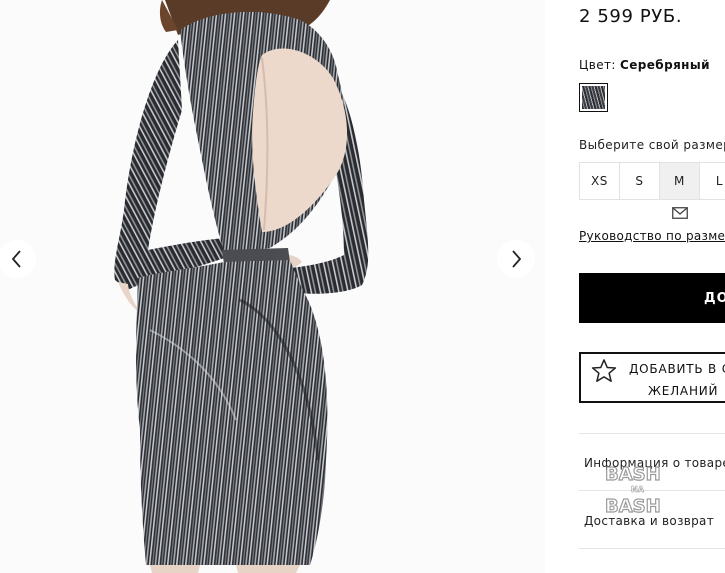  Describe the element at coordinates (593, 97) in the screenshot. I see `color-swatch` at that location.